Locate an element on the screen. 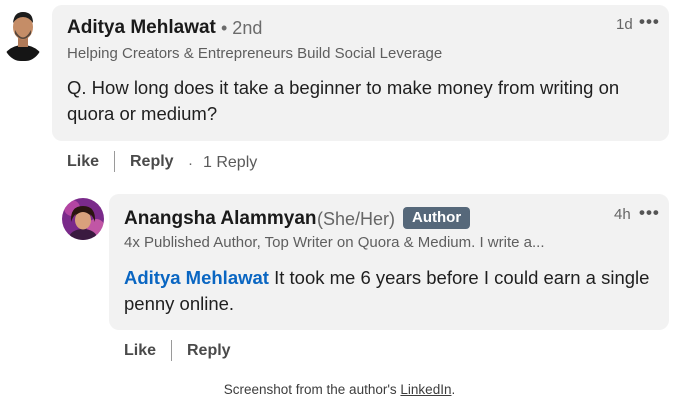  comment-author-name: Aditya Mehlawat is located at coordinates (141, 28).